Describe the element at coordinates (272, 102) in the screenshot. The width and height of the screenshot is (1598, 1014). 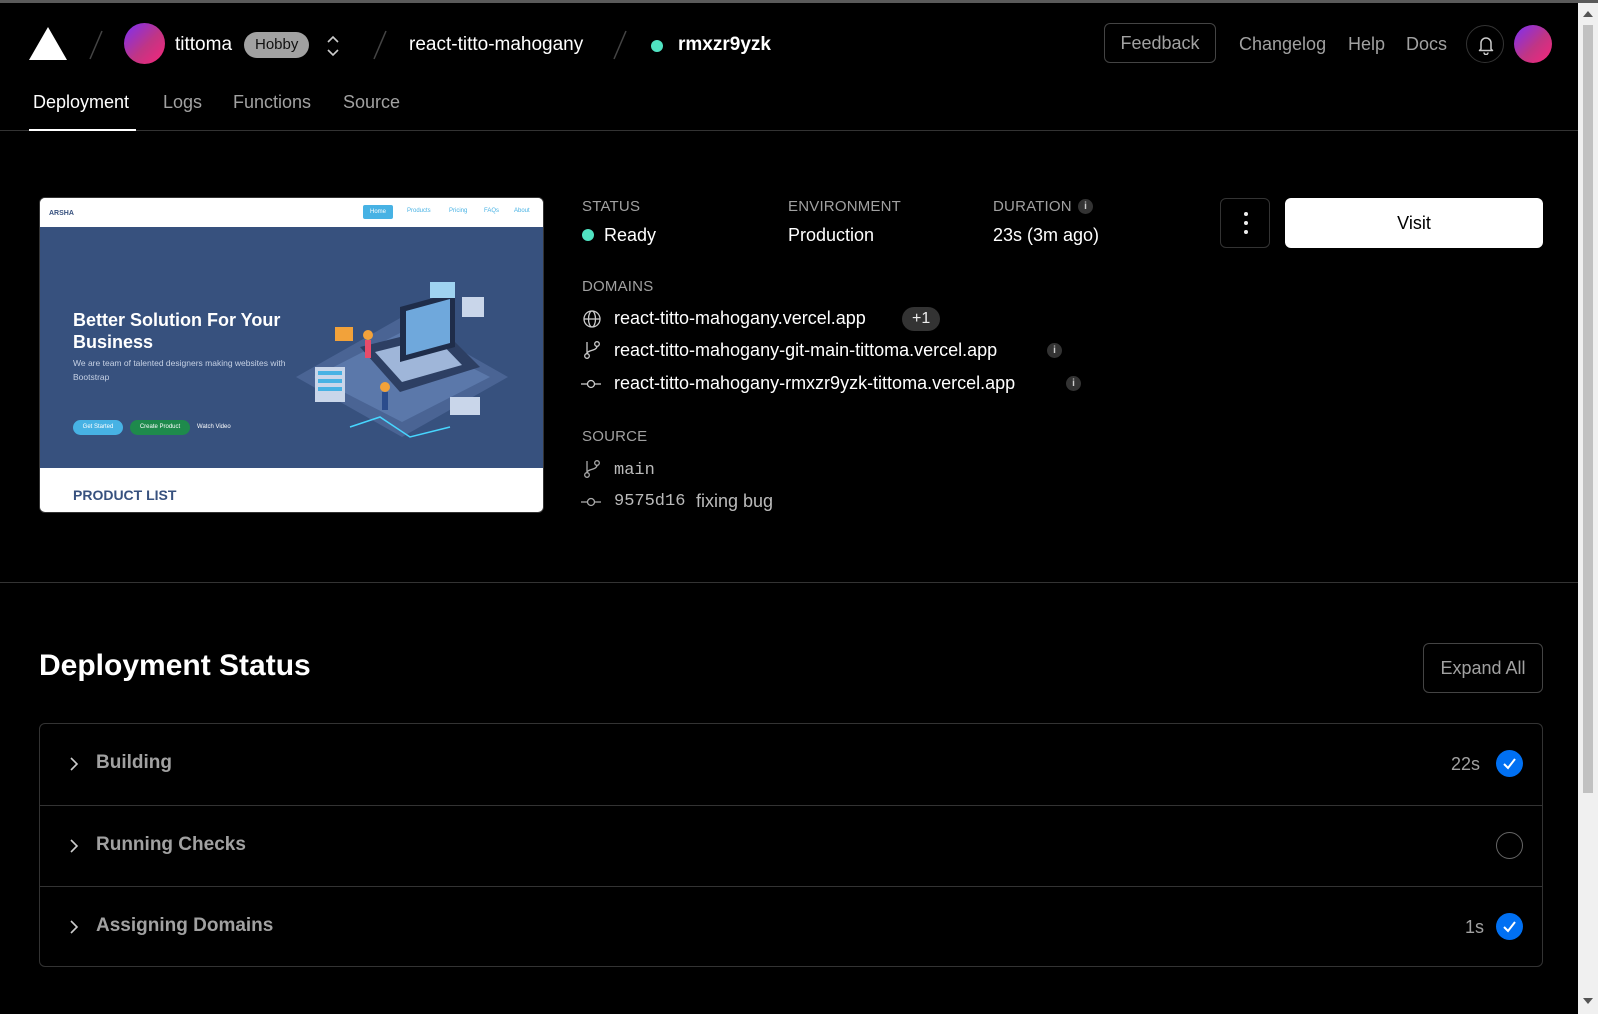
I see `tab-functions: Functions` at that location.